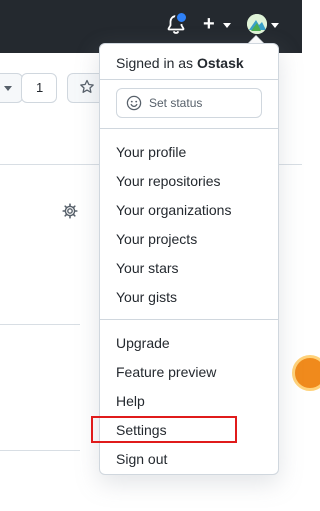 The width and height of the screenshot is (320, 511). Describe the element at coordinates (151, 152) in the screenshot. I see `menu-item-your-profile: Your profile` at that location.